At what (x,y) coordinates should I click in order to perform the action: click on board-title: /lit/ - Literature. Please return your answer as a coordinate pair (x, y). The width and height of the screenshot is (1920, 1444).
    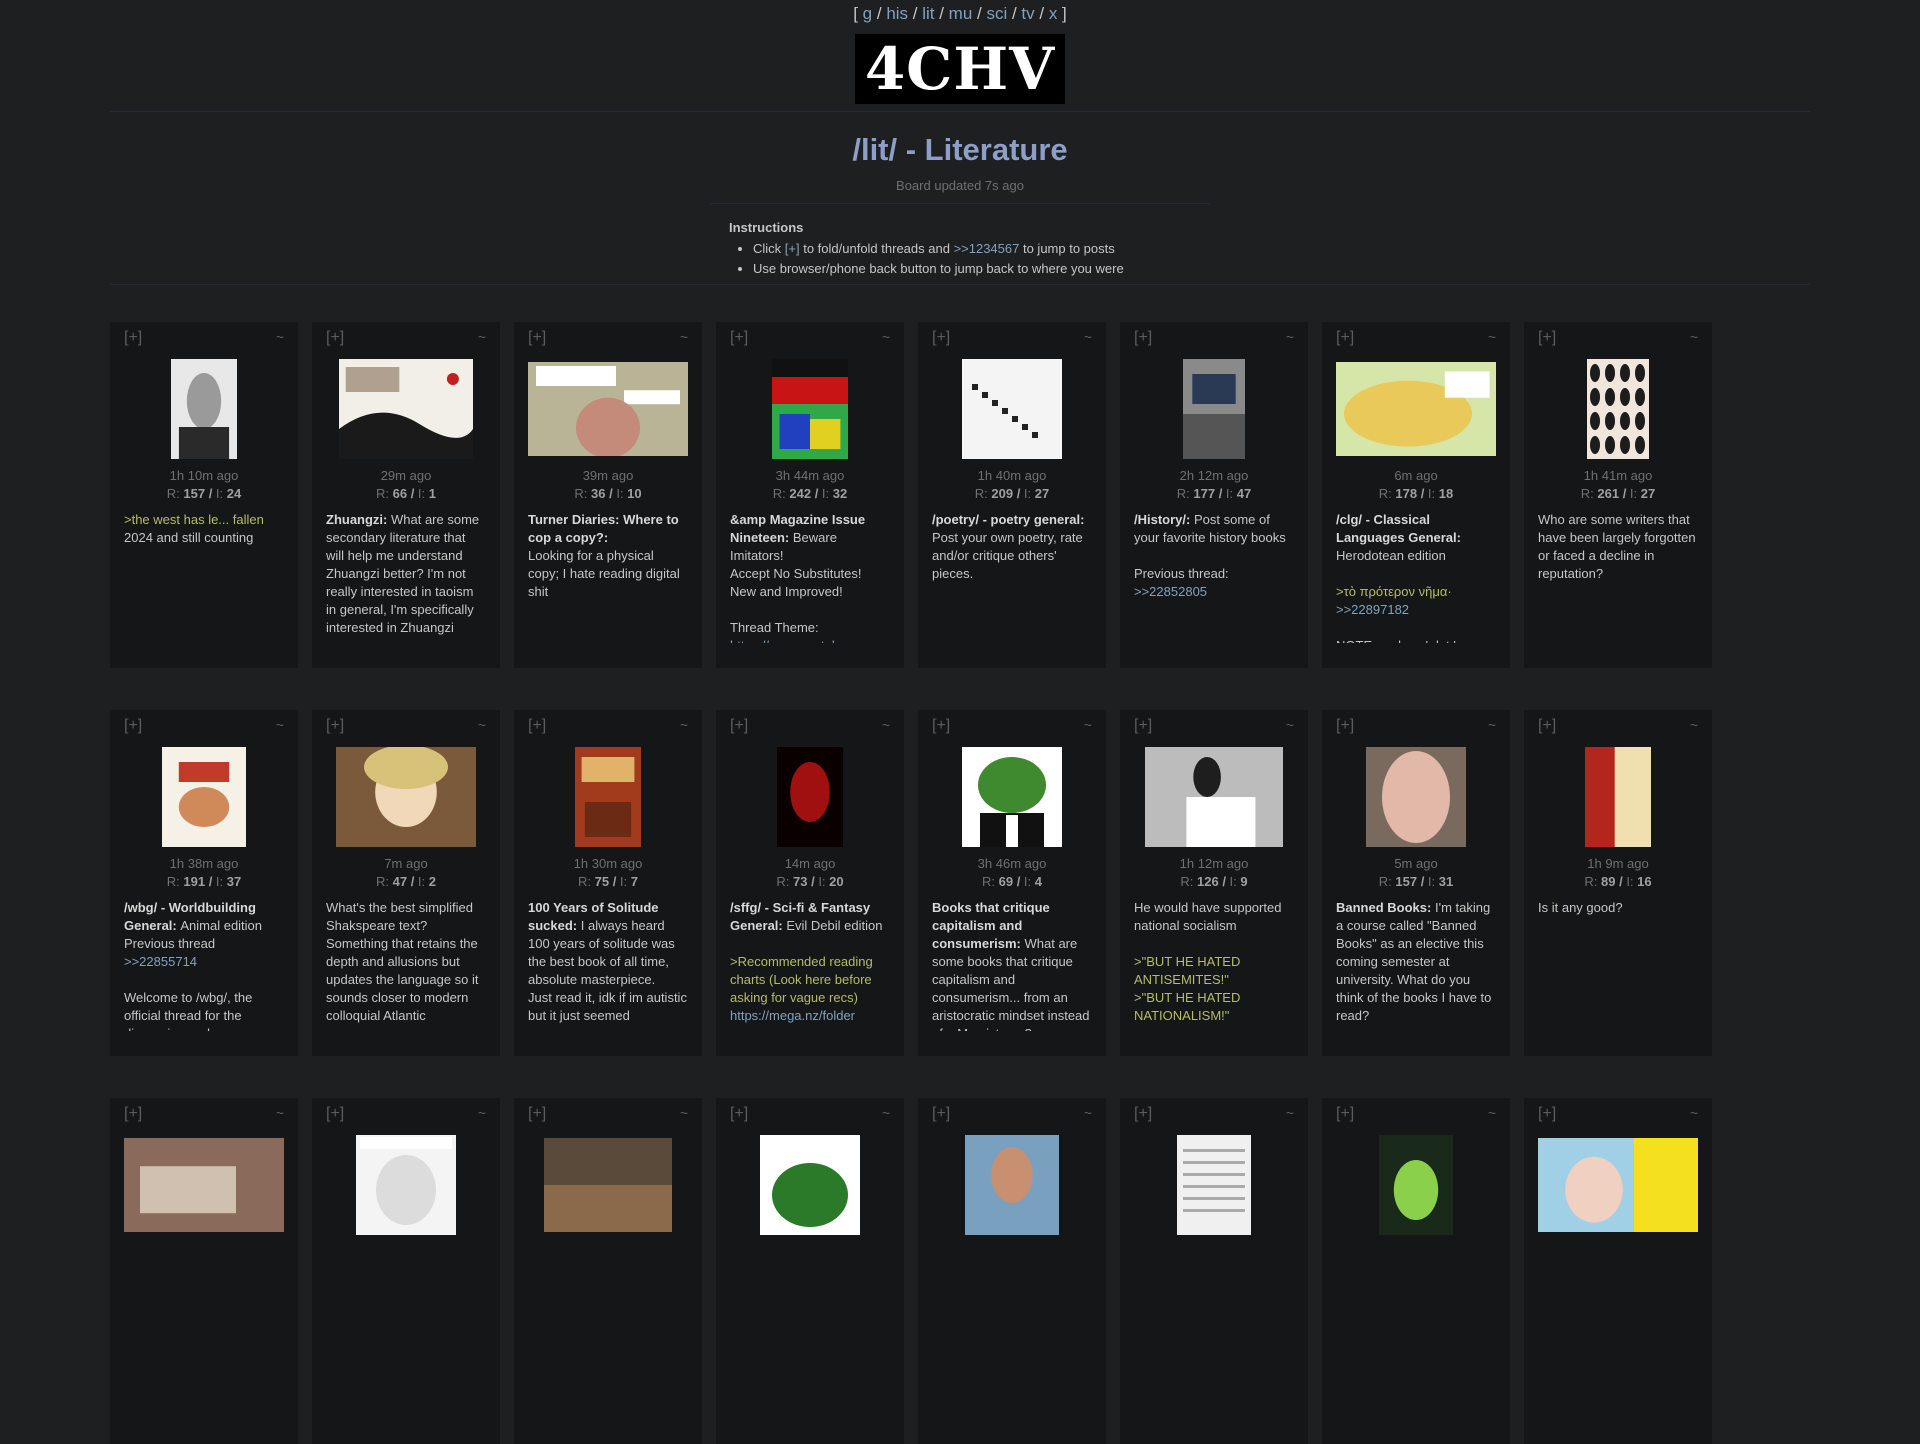
    Looking at the image, I should click on (960, 152).